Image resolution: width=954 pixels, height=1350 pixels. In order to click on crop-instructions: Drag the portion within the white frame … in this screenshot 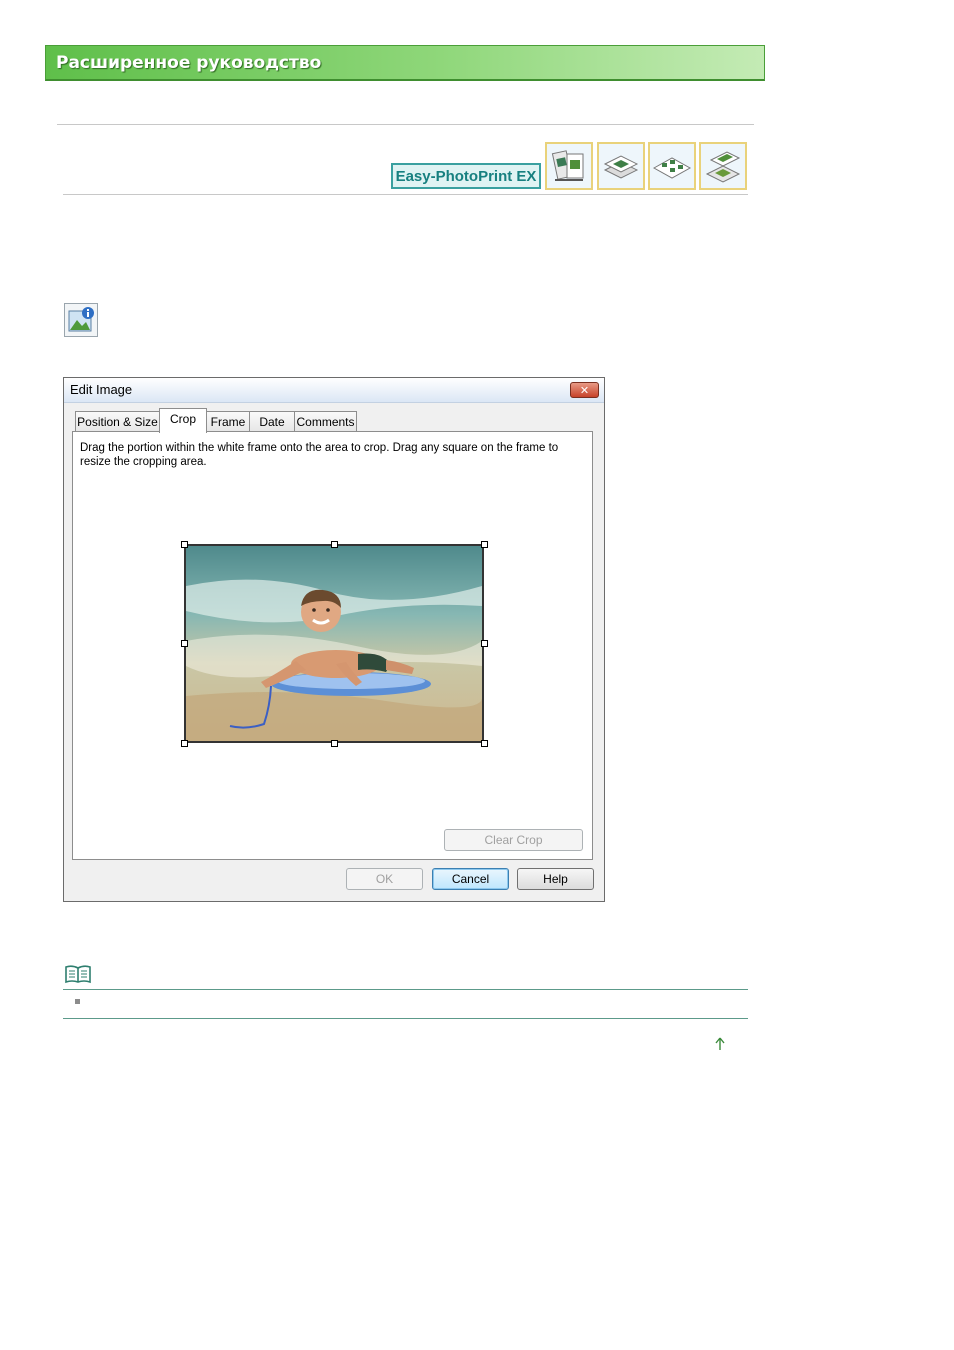, I will do `click(319, 455)`.